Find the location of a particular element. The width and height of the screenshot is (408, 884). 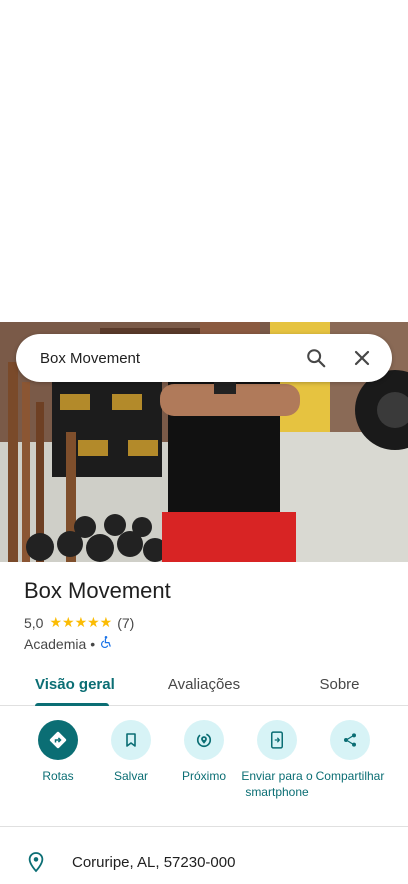

send-to-phone-button: Enviar para o smartphone is located at coordinates (277, 760).